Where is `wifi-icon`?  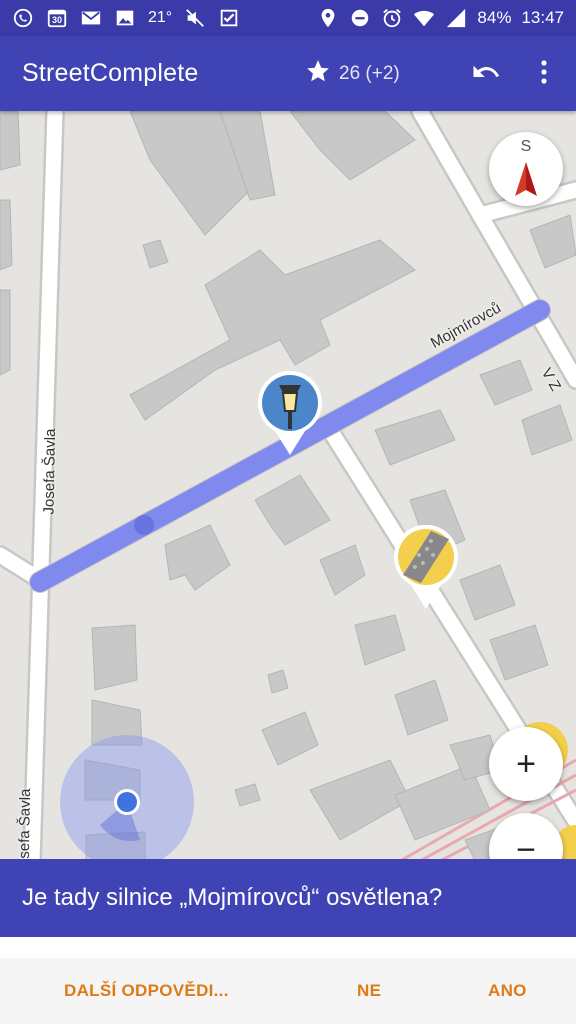 wifi-icon is located at coordinates (424, 18).